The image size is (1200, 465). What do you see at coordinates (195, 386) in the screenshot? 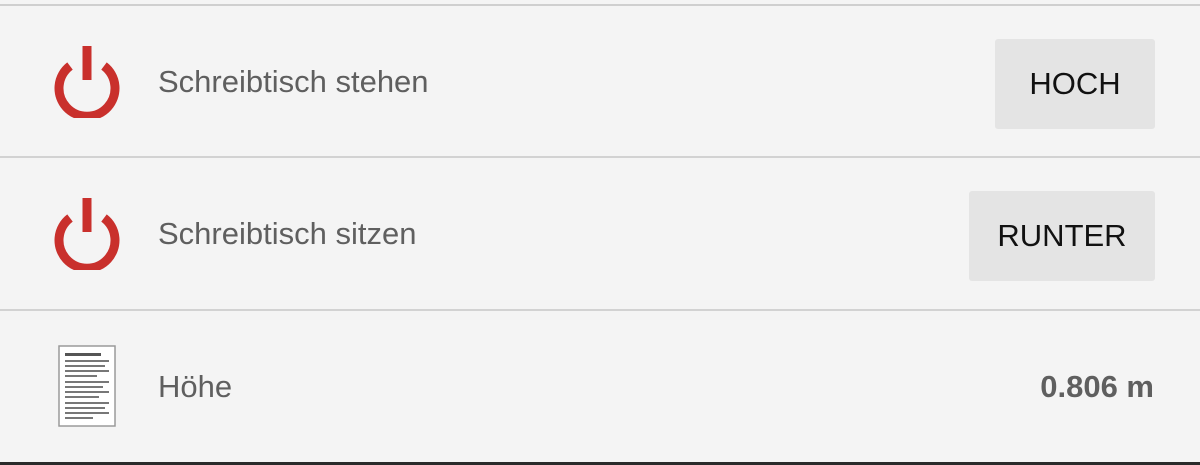
I see `entity-label: Höhe` at bounding box center [195, 386].